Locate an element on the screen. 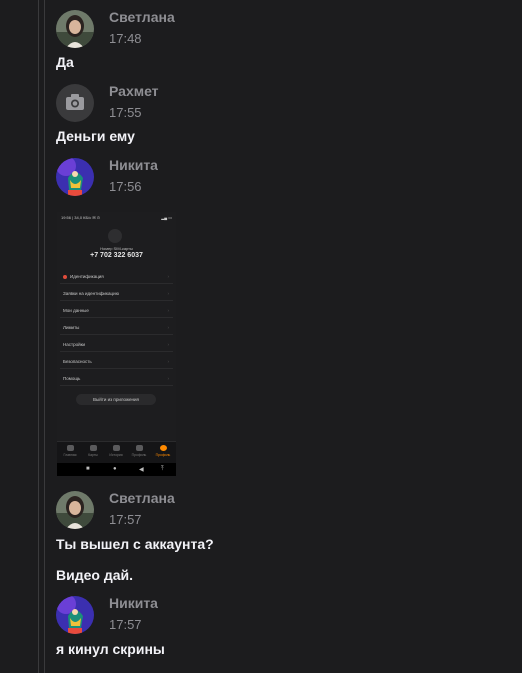  sim-caption: Номер SIM-карты is located at coordinates (116, 248).